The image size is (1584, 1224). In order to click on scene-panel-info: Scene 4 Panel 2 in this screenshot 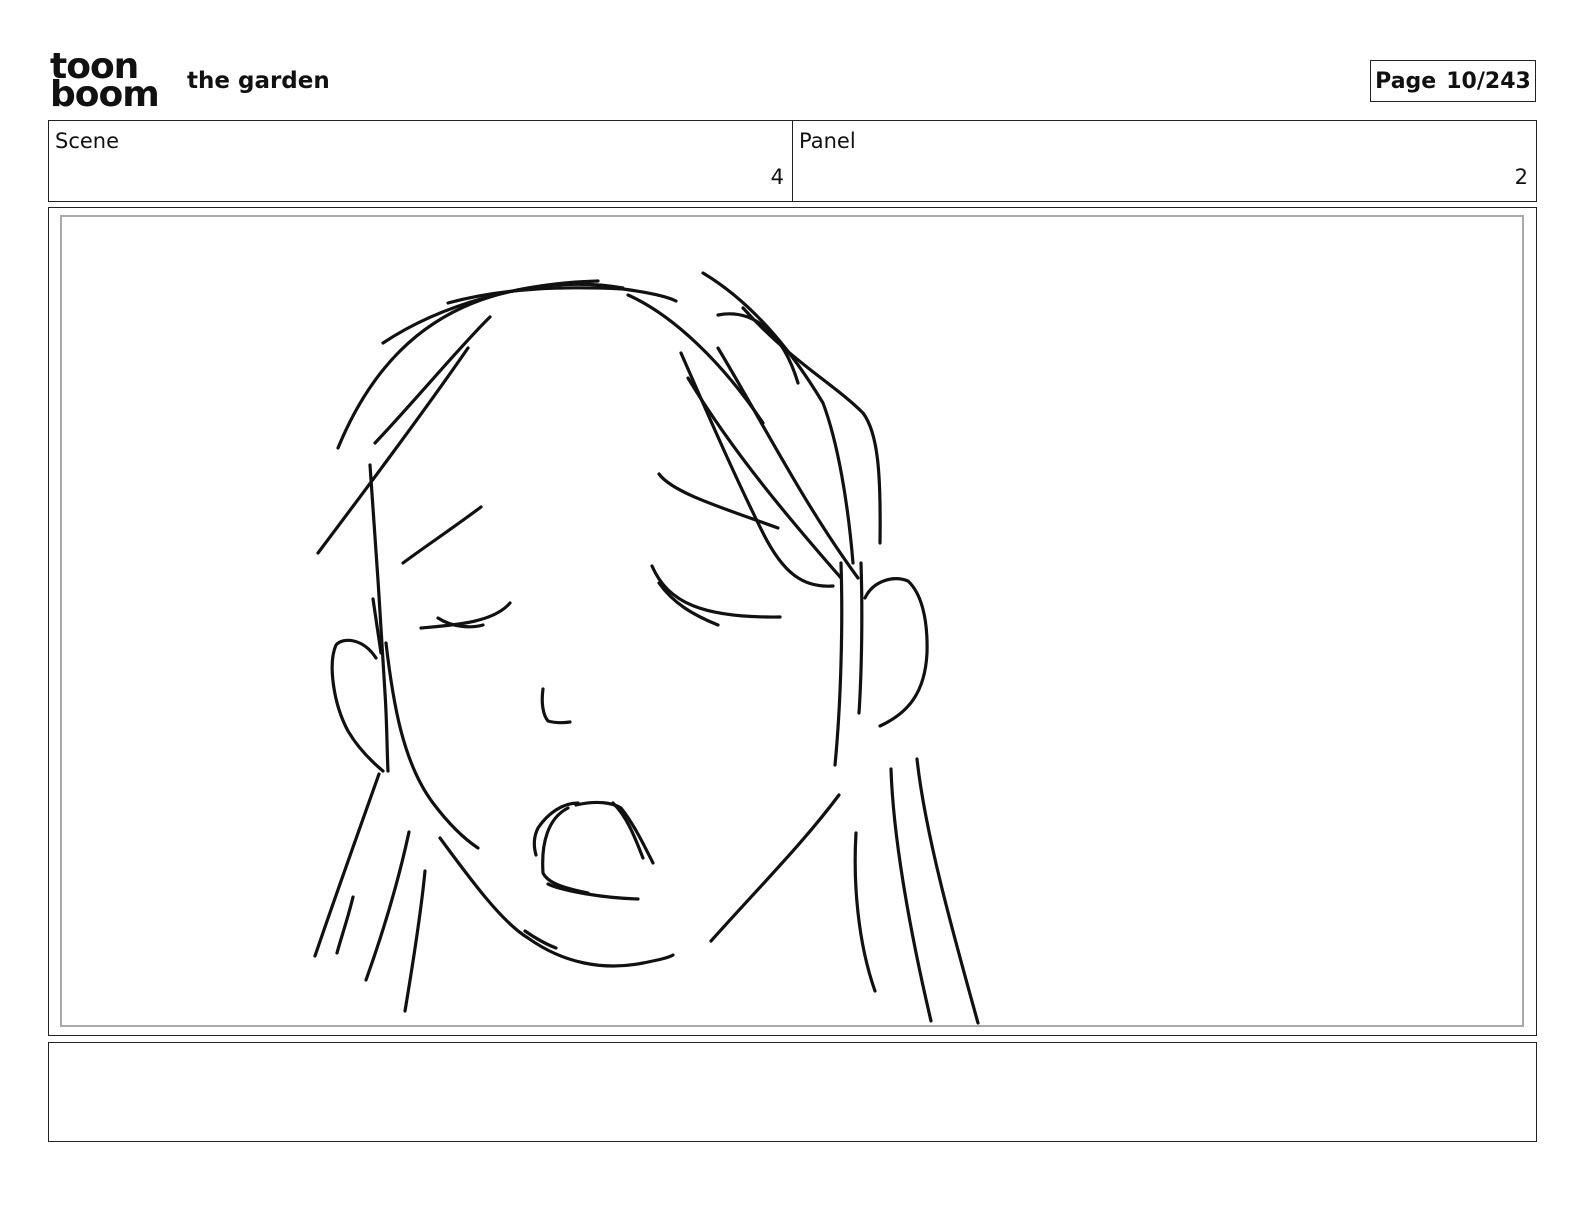, I will do `click(792, 161)`.